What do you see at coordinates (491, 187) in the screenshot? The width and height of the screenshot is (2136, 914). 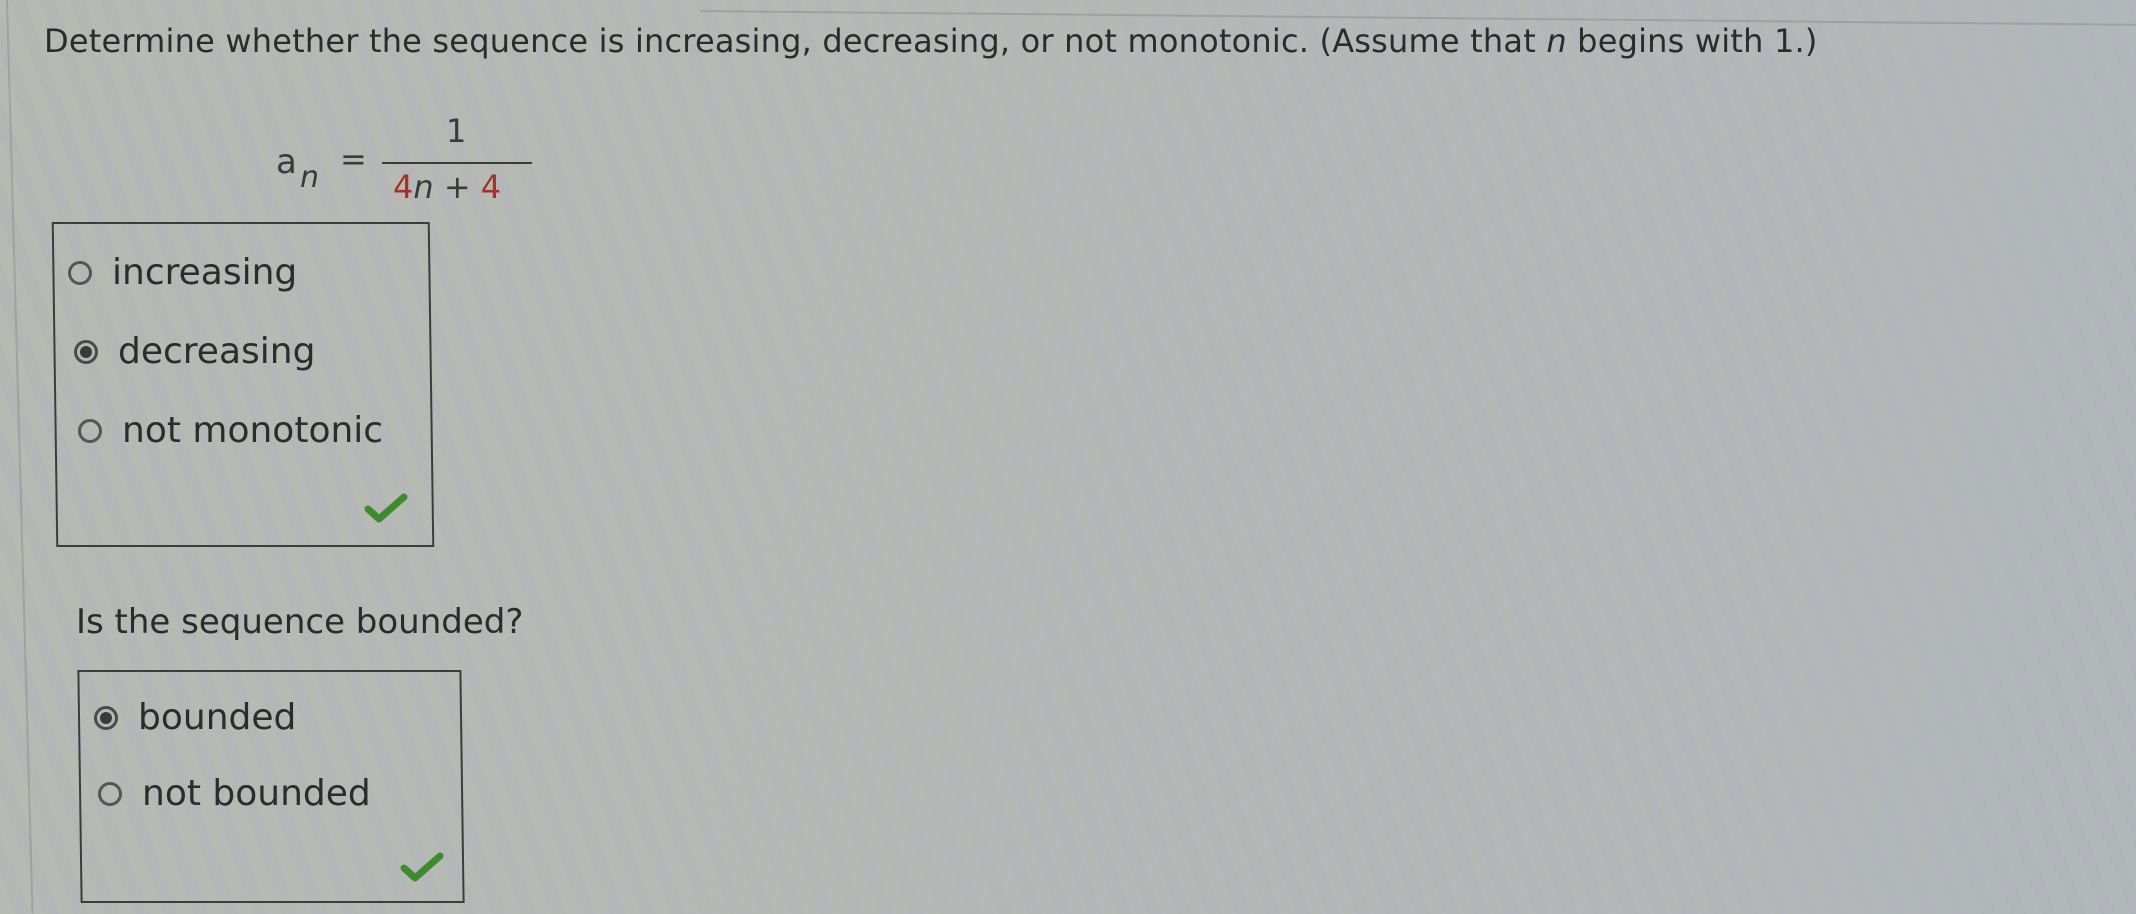 I see `denominator-constant: 4` at bounding box center [491, 187].